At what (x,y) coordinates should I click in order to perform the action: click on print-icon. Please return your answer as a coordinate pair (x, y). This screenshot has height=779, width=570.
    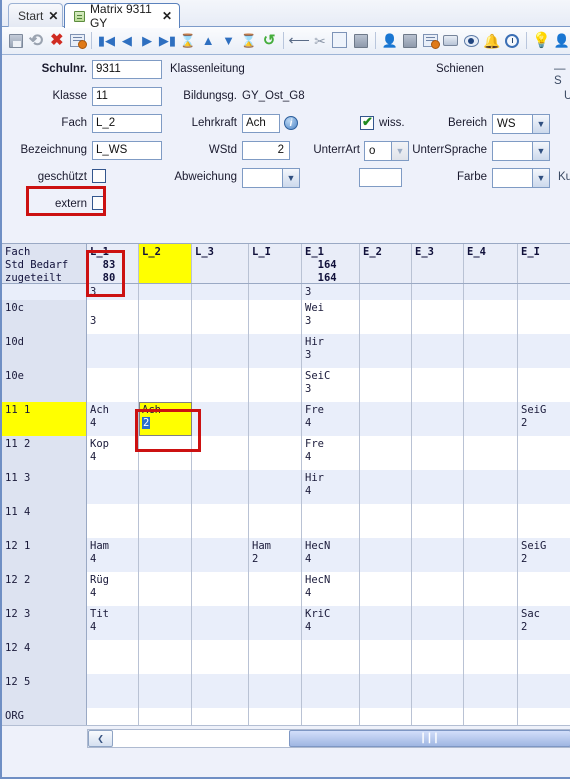
    Looking at the image, I should click on (451, 41).